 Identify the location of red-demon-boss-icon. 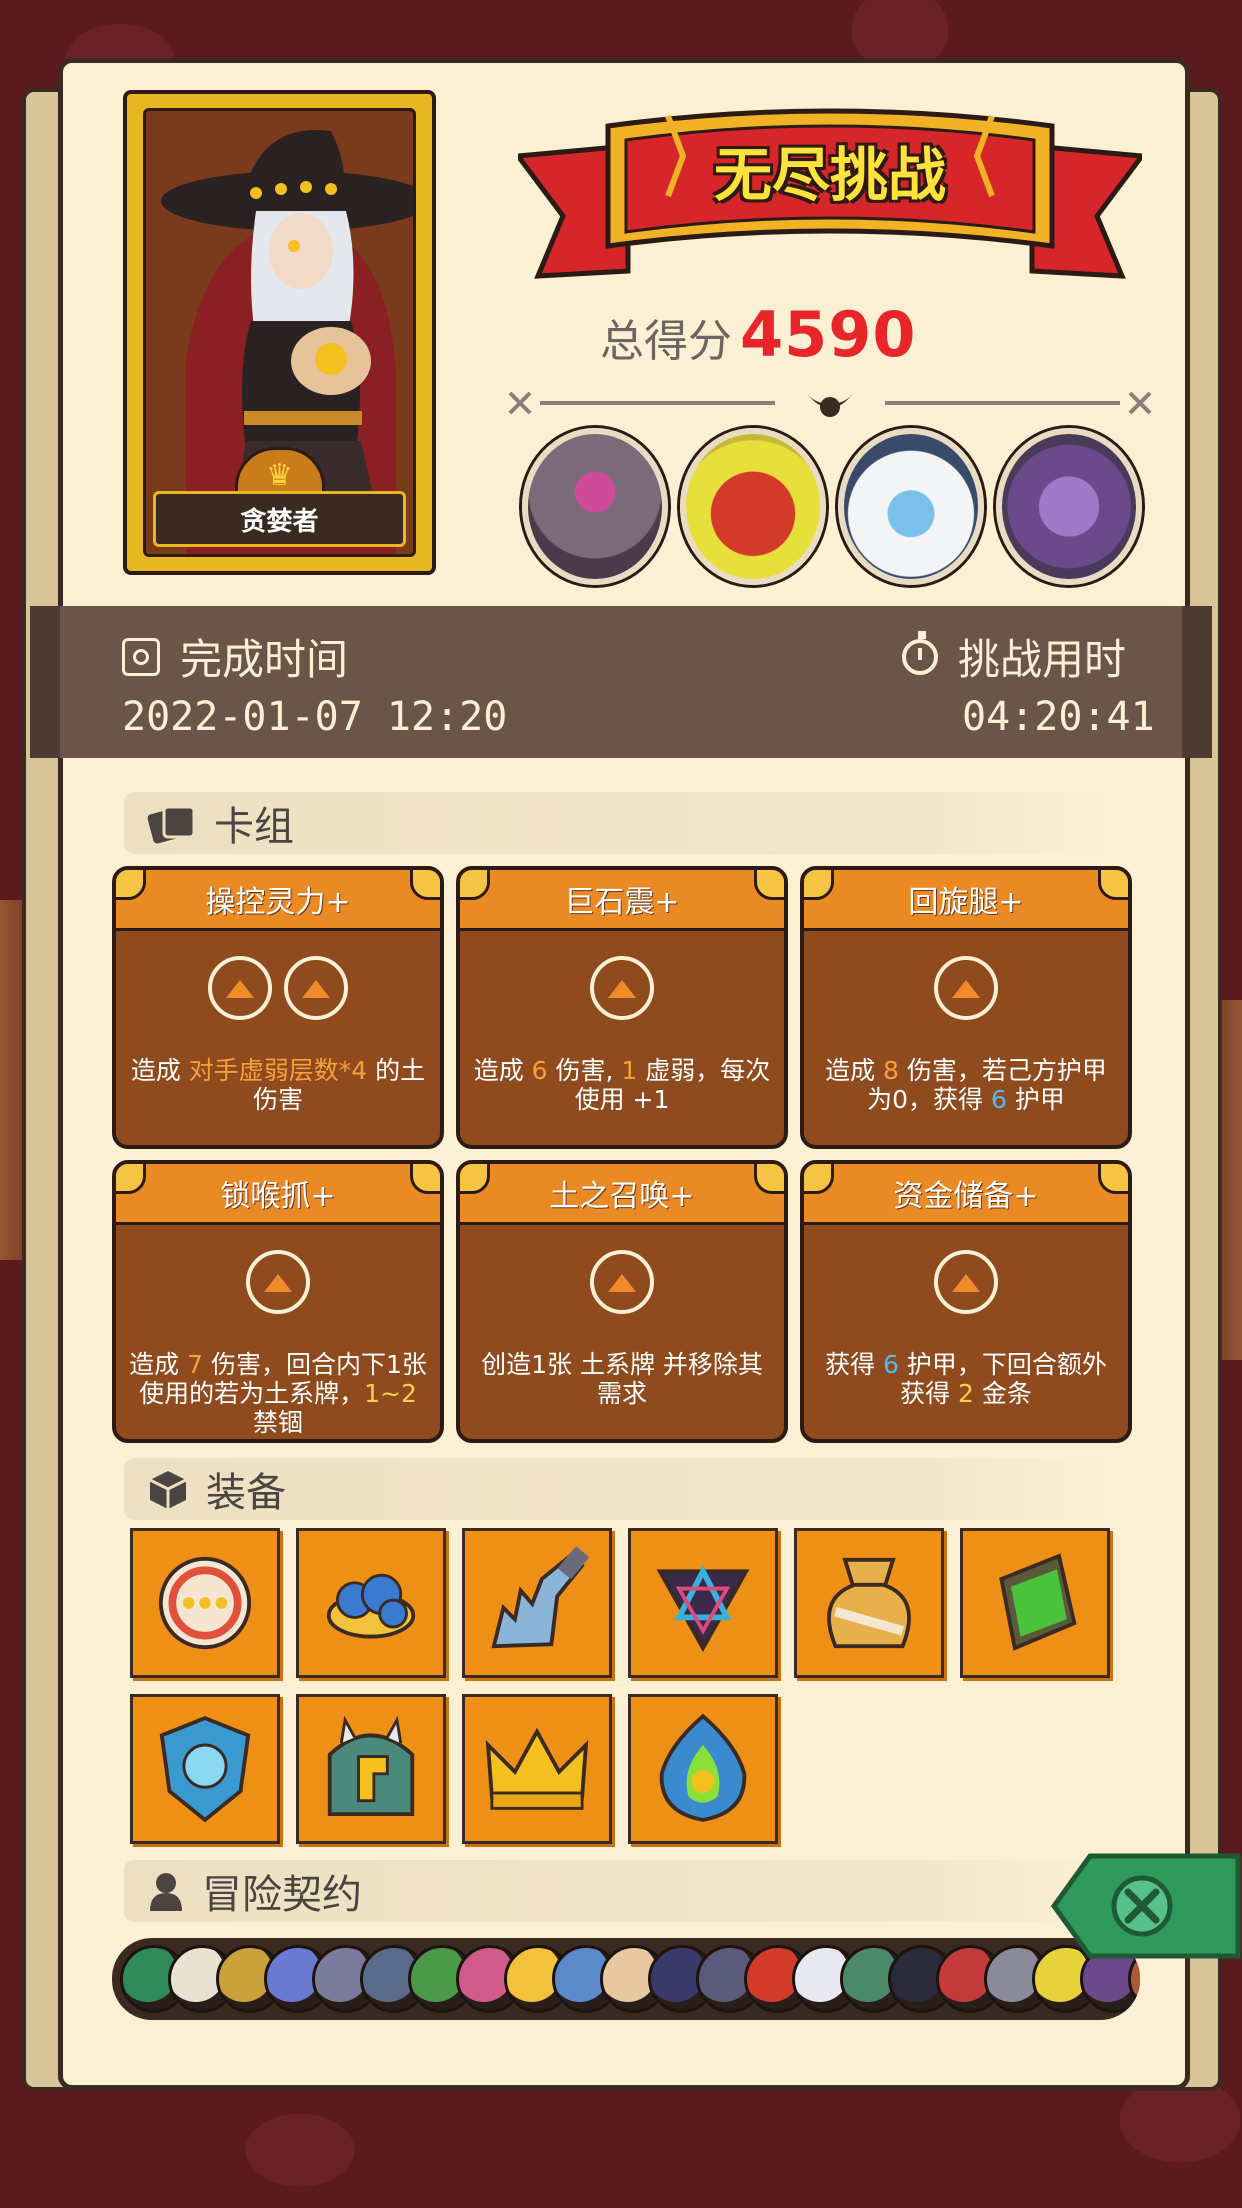
(753, 506).